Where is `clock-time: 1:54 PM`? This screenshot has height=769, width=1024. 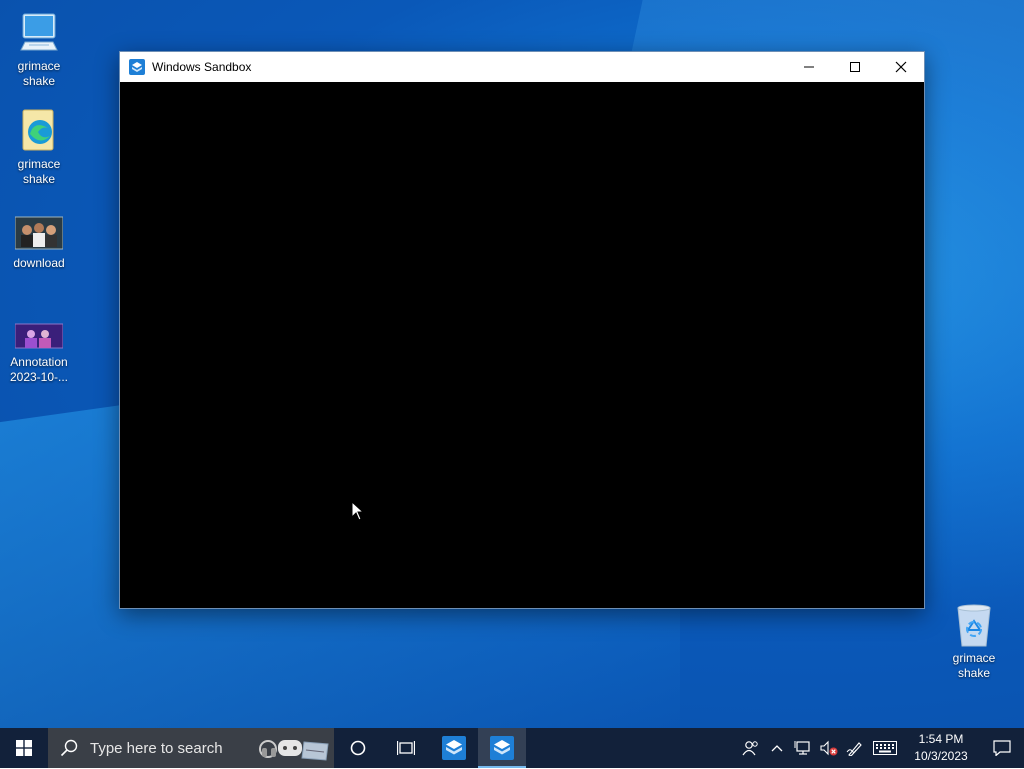 clock-time: 1:54 PM is located at coordinates (941, 739).